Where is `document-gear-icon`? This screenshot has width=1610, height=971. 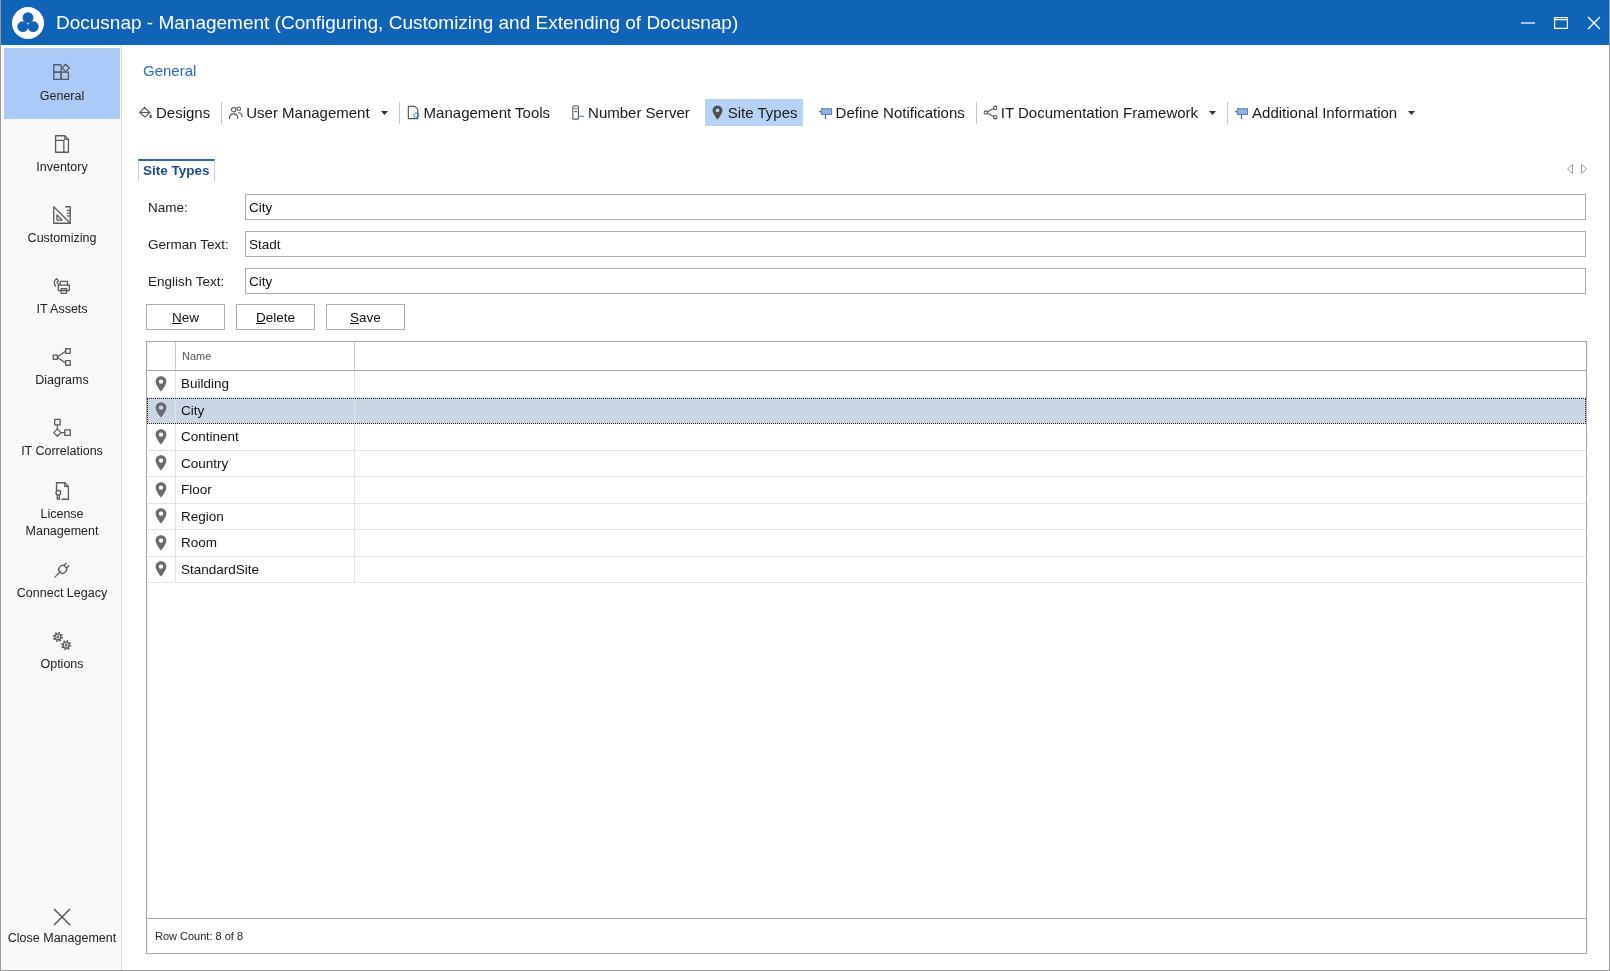 document-gear-icon is located at coordinates (413, 112).